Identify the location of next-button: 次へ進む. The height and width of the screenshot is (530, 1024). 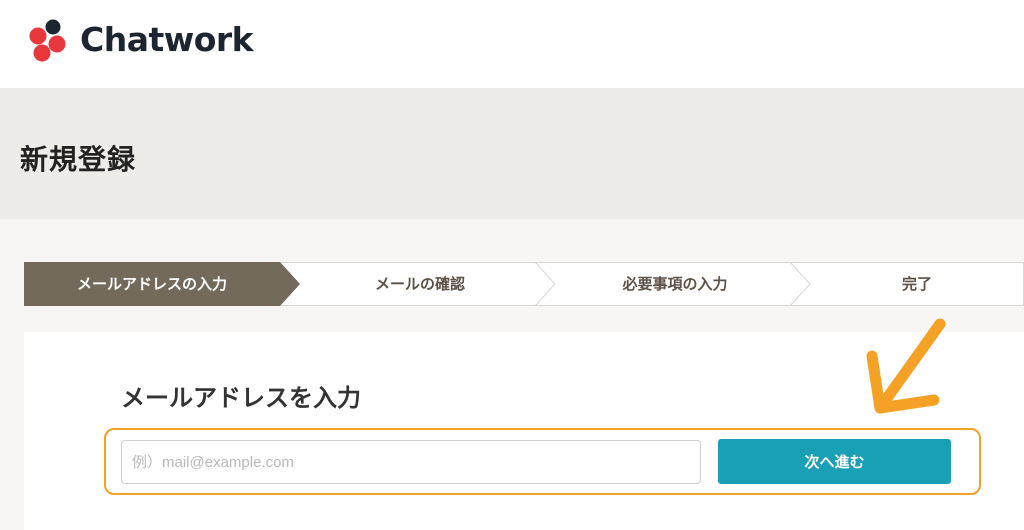
(834, 461).